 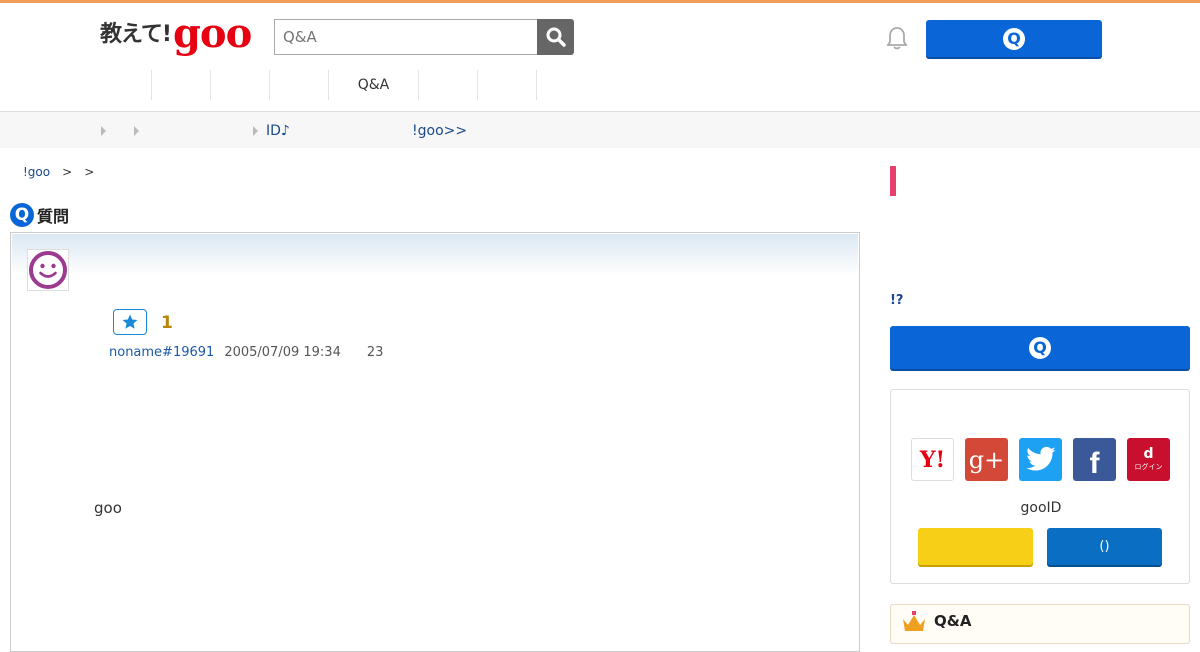 I want to click on question-body: goo, so click(x=108, y=508).